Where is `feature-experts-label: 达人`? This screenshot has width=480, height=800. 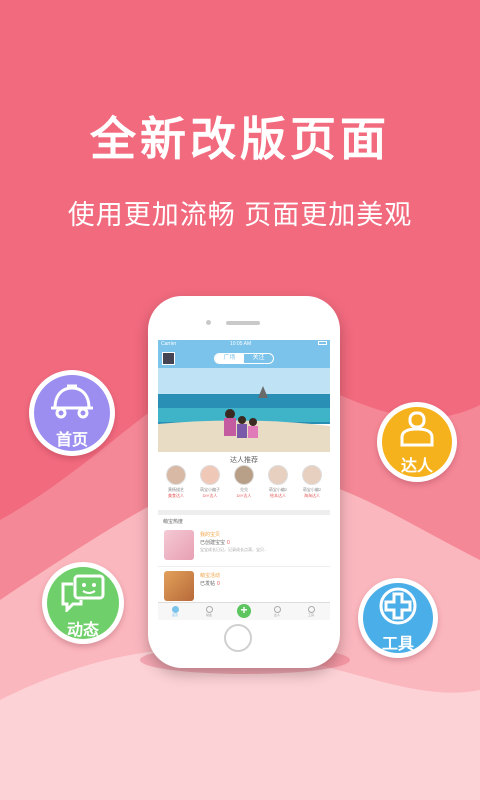
feature-experts-label: 达人 is located at coordinates (416, 466).